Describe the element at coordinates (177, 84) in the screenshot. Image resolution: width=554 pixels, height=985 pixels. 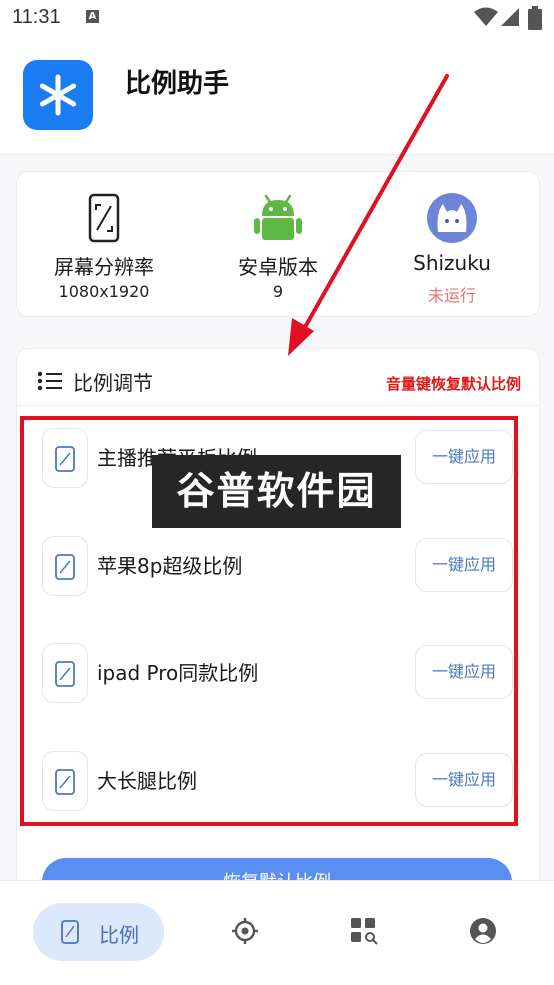
I see `app-title: 比例助手` at that location.